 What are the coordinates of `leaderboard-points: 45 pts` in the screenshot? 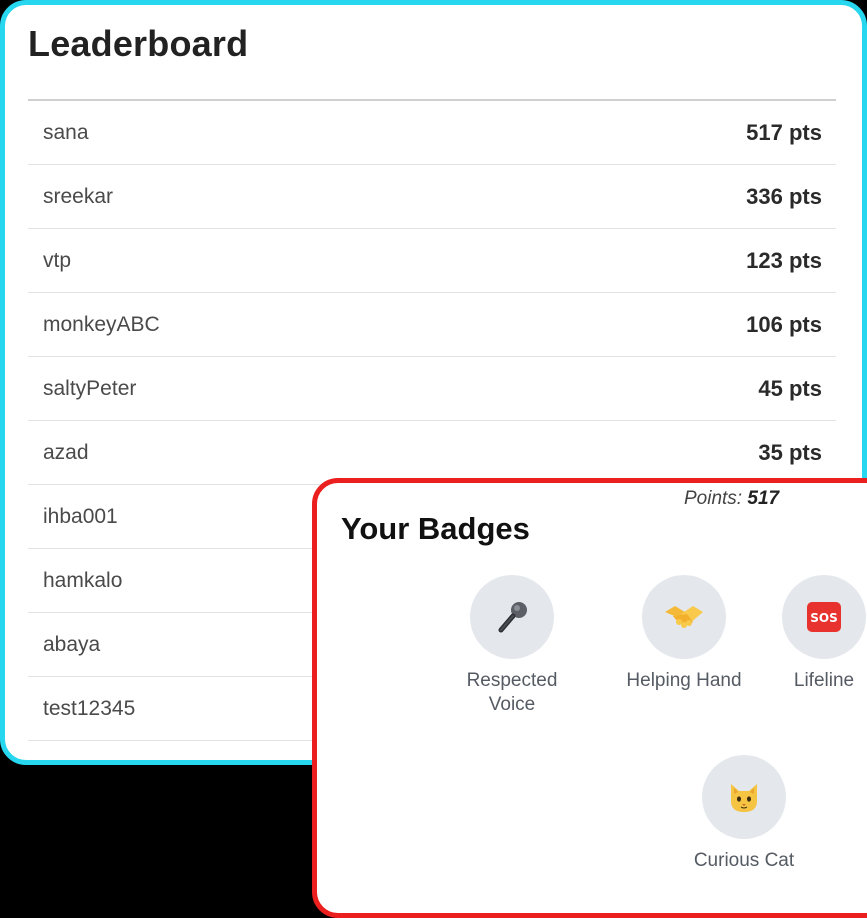 It's located at (790, 388).